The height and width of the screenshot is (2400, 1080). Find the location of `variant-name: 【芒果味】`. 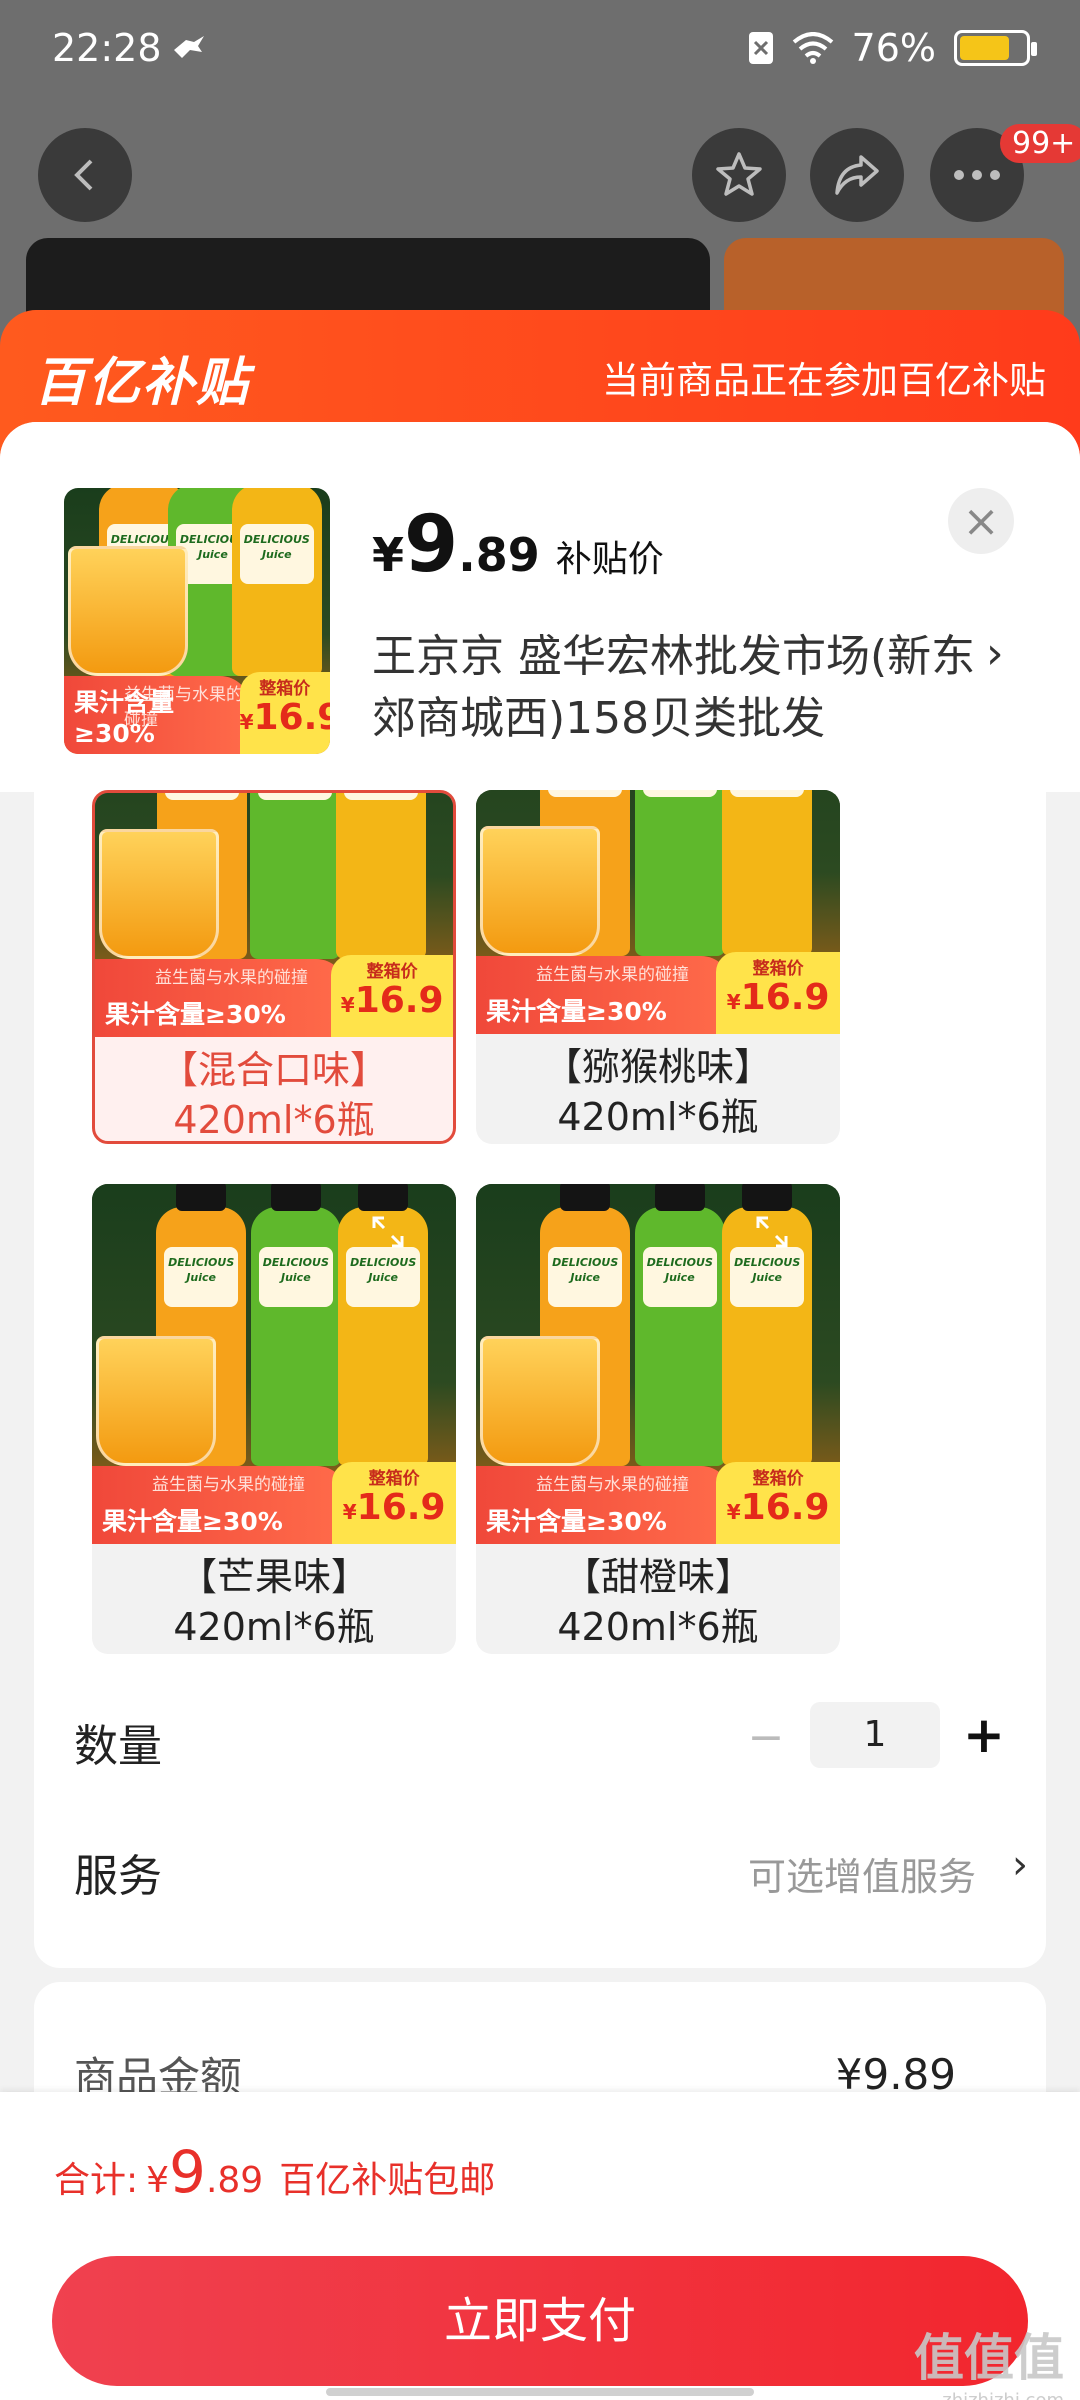

variant-name: 【芒果味】 is located at coordinates (273, 1577).